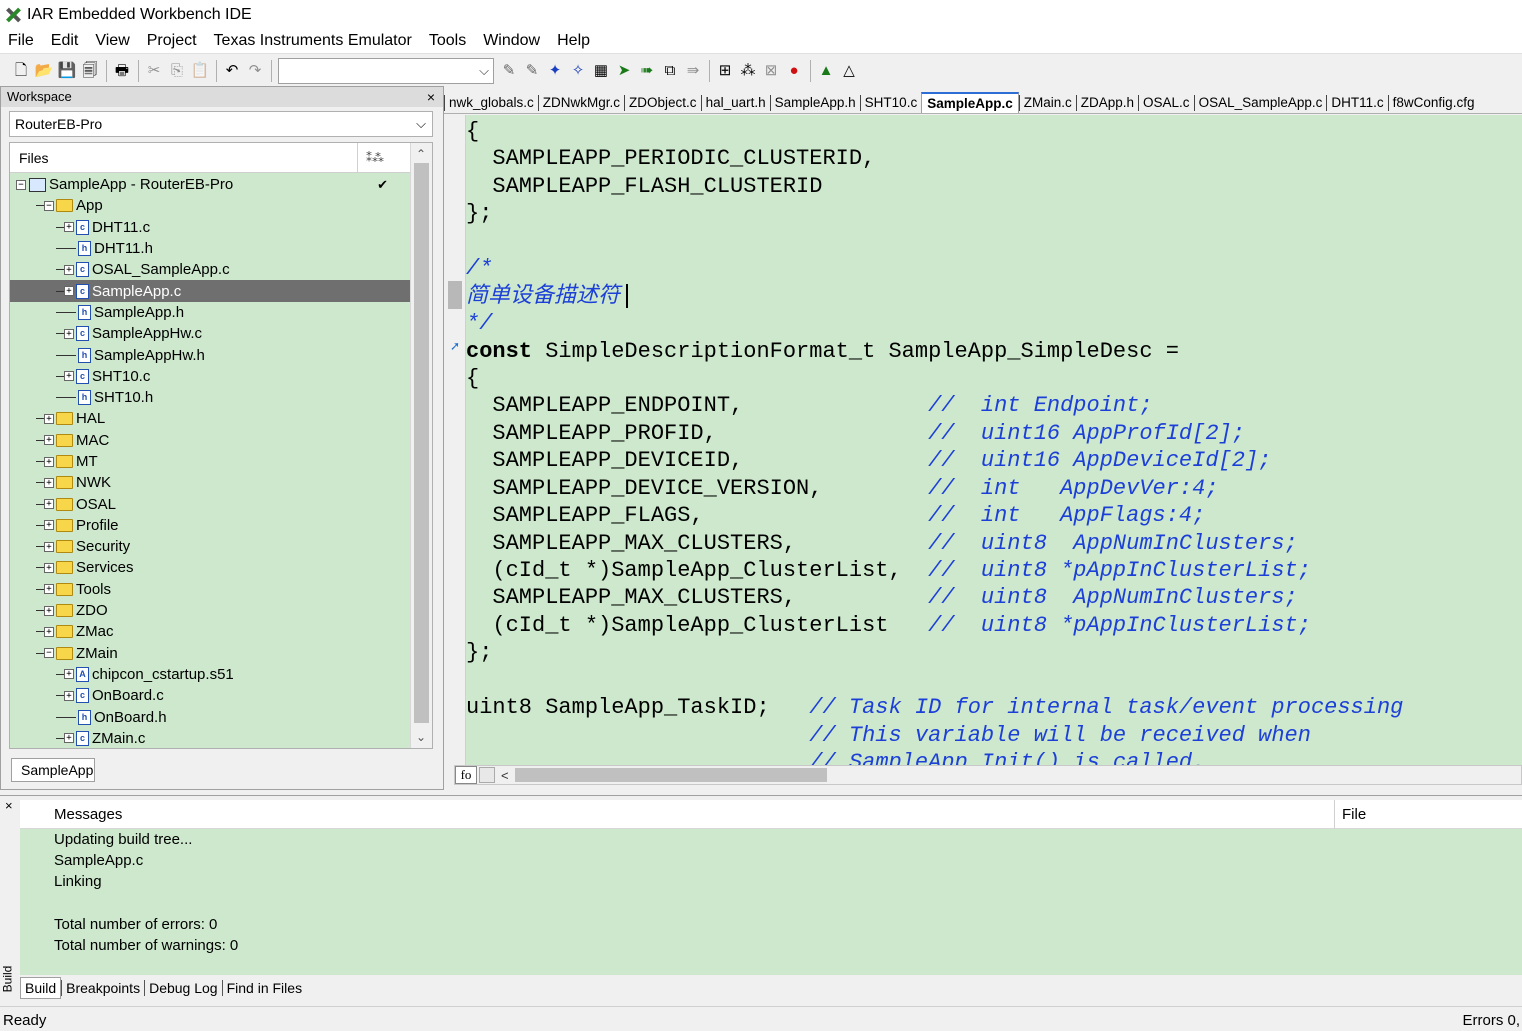 This screenshot has height=1031, width=1522. I want to click on tree-item: + MAC, so click(210, 440).